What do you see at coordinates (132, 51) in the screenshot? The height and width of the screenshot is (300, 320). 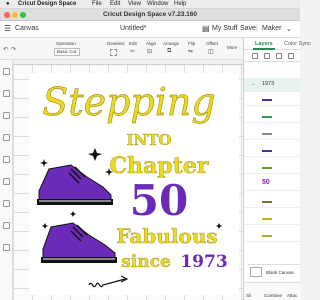 I see `scissors-icon: ✂` at bounding box center [132, 51].